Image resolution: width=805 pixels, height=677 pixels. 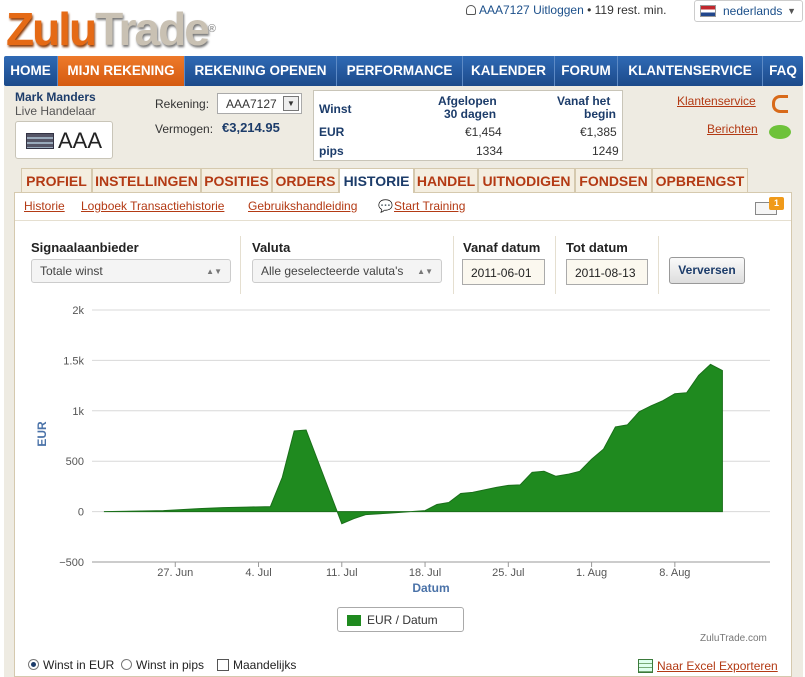 I want to click on x-tick-label: 8. Aug, so click(x=674, y=573).